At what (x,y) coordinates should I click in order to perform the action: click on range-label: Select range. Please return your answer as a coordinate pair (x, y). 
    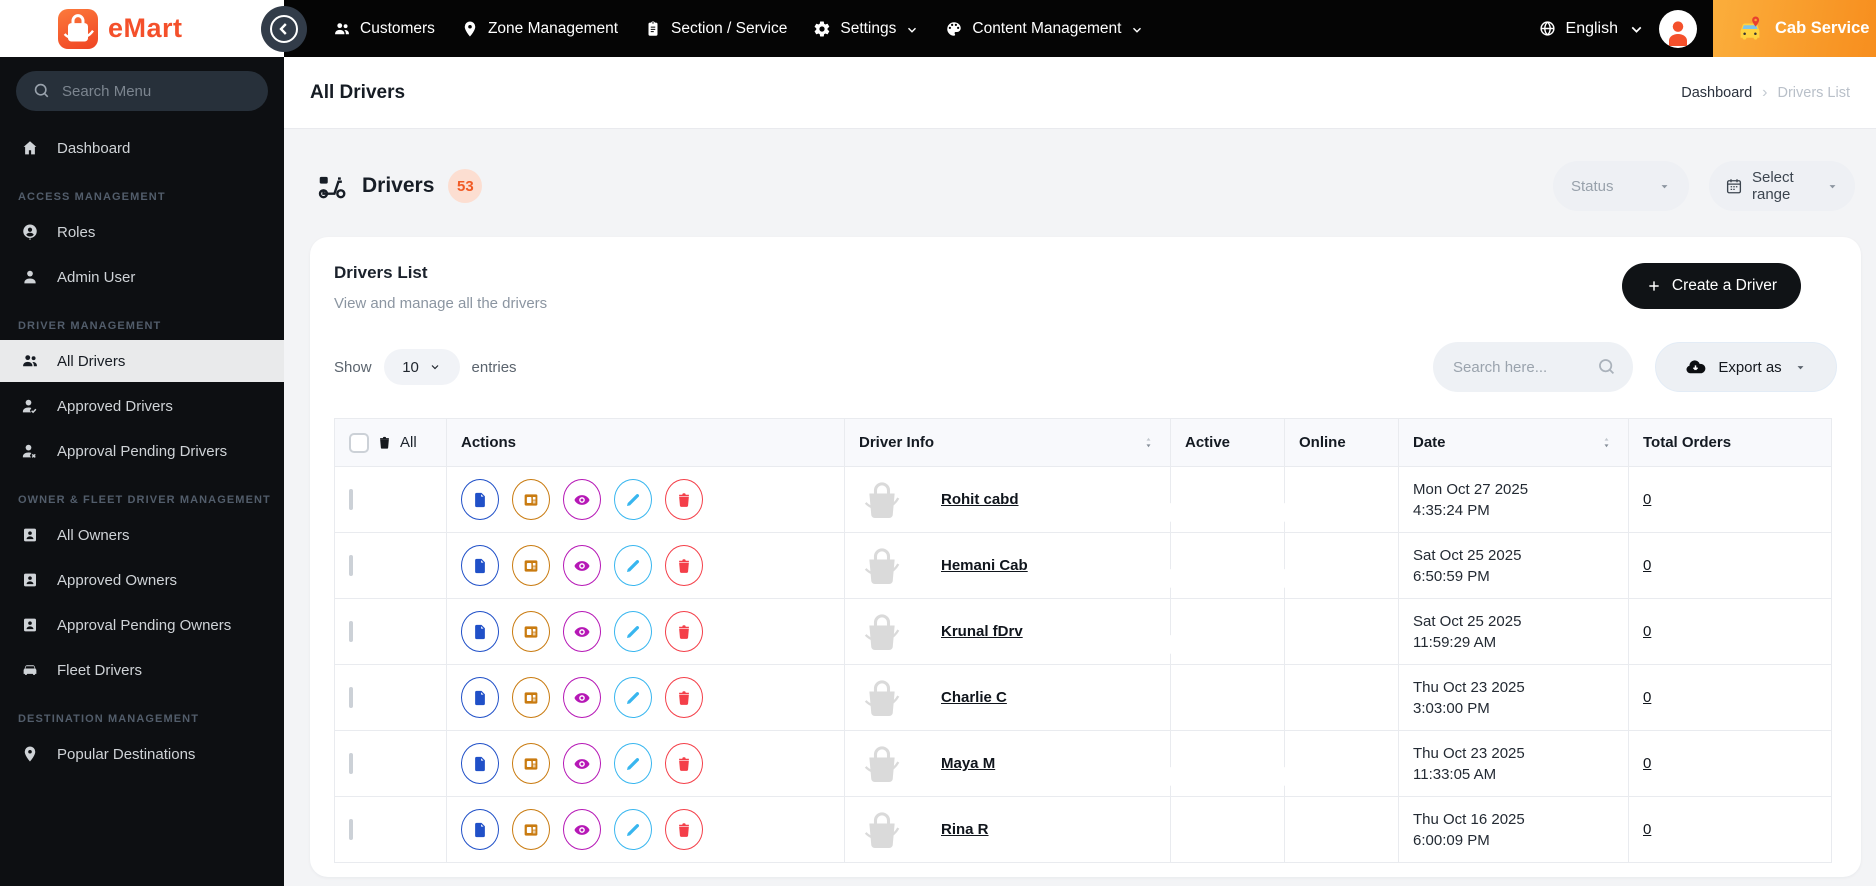
    Looking at the image, I should click on (1773, 186).